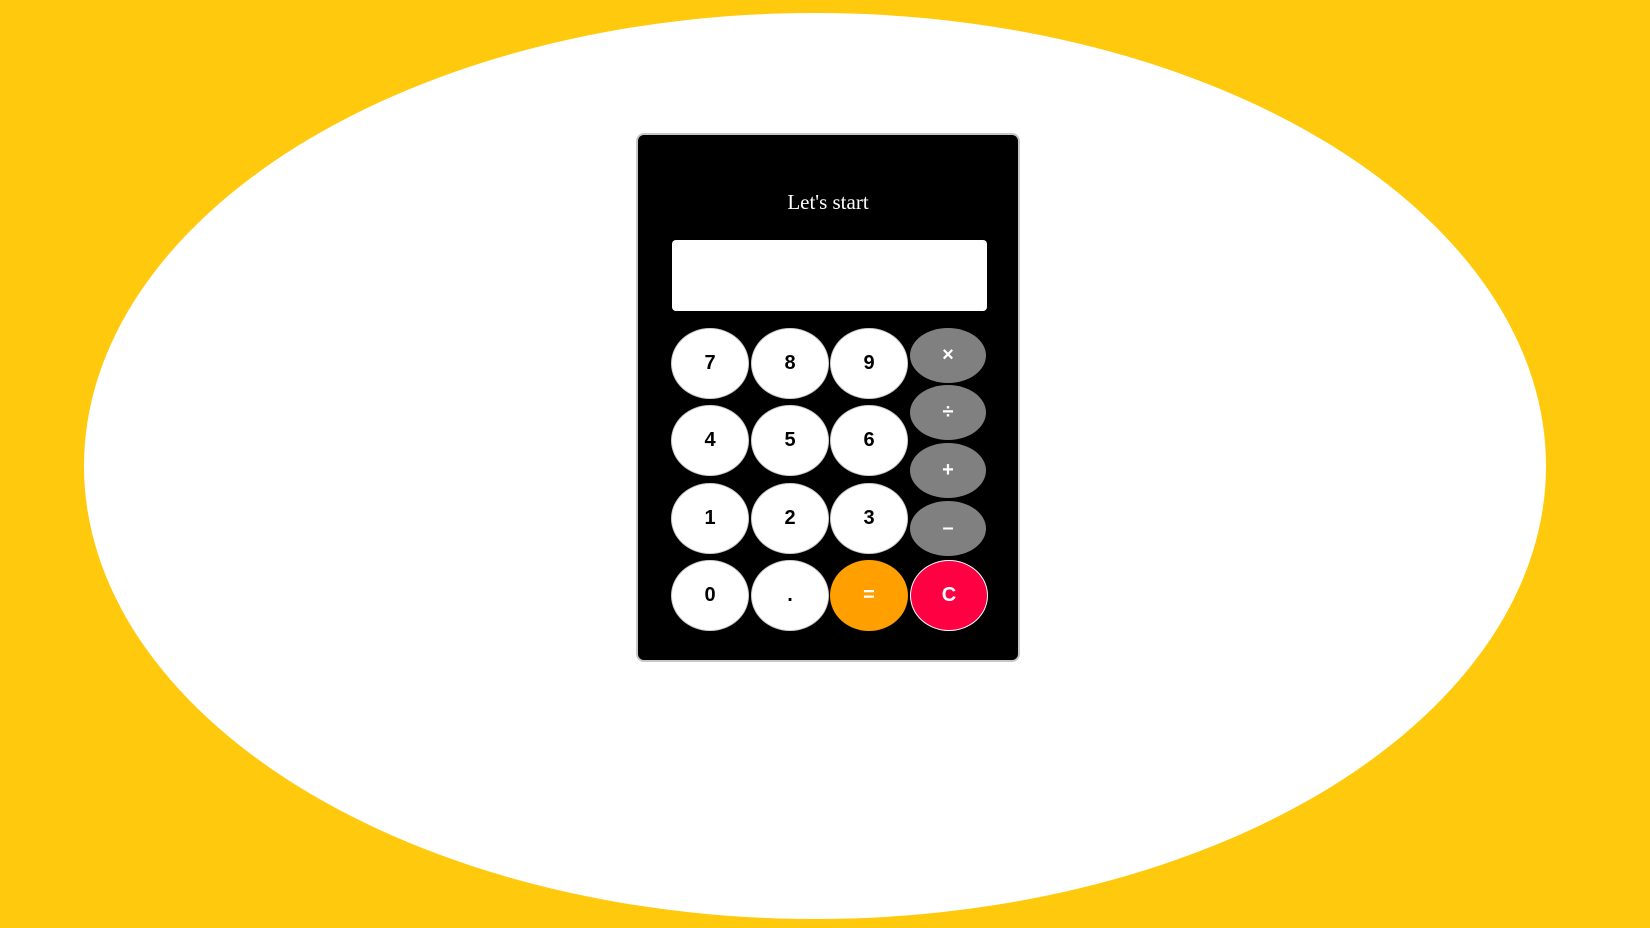  Describe the element at coordinates (869, 595) in the screenshot. I see `equals-button: =` at that location.